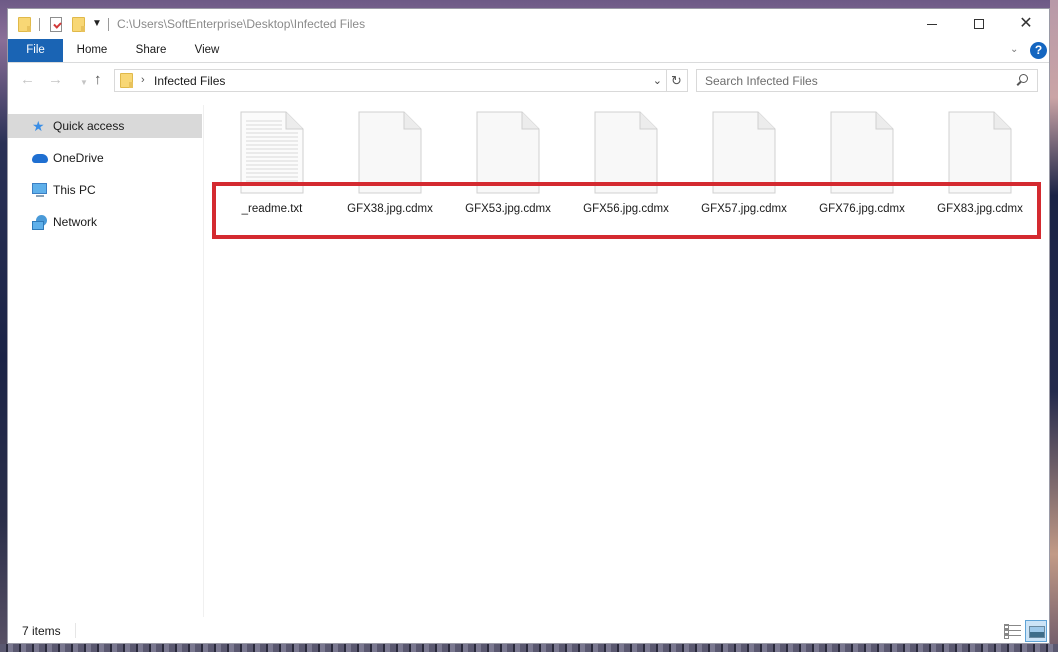  I want to click on minimize-icon, so click(932, 24).